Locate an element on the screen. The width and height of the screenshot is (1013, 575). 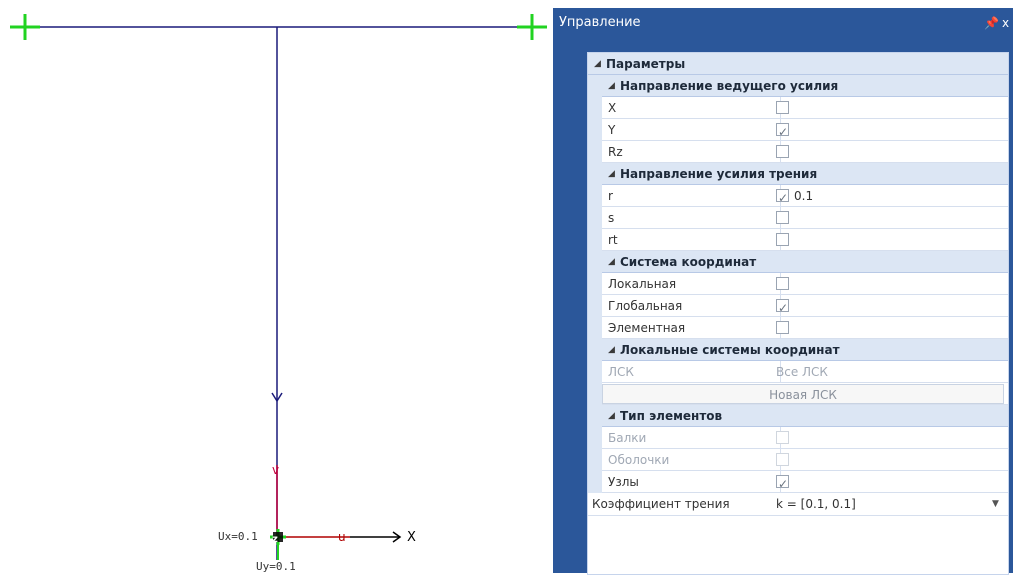
property-row-beams: Балки is located at coordinates (798, 438).